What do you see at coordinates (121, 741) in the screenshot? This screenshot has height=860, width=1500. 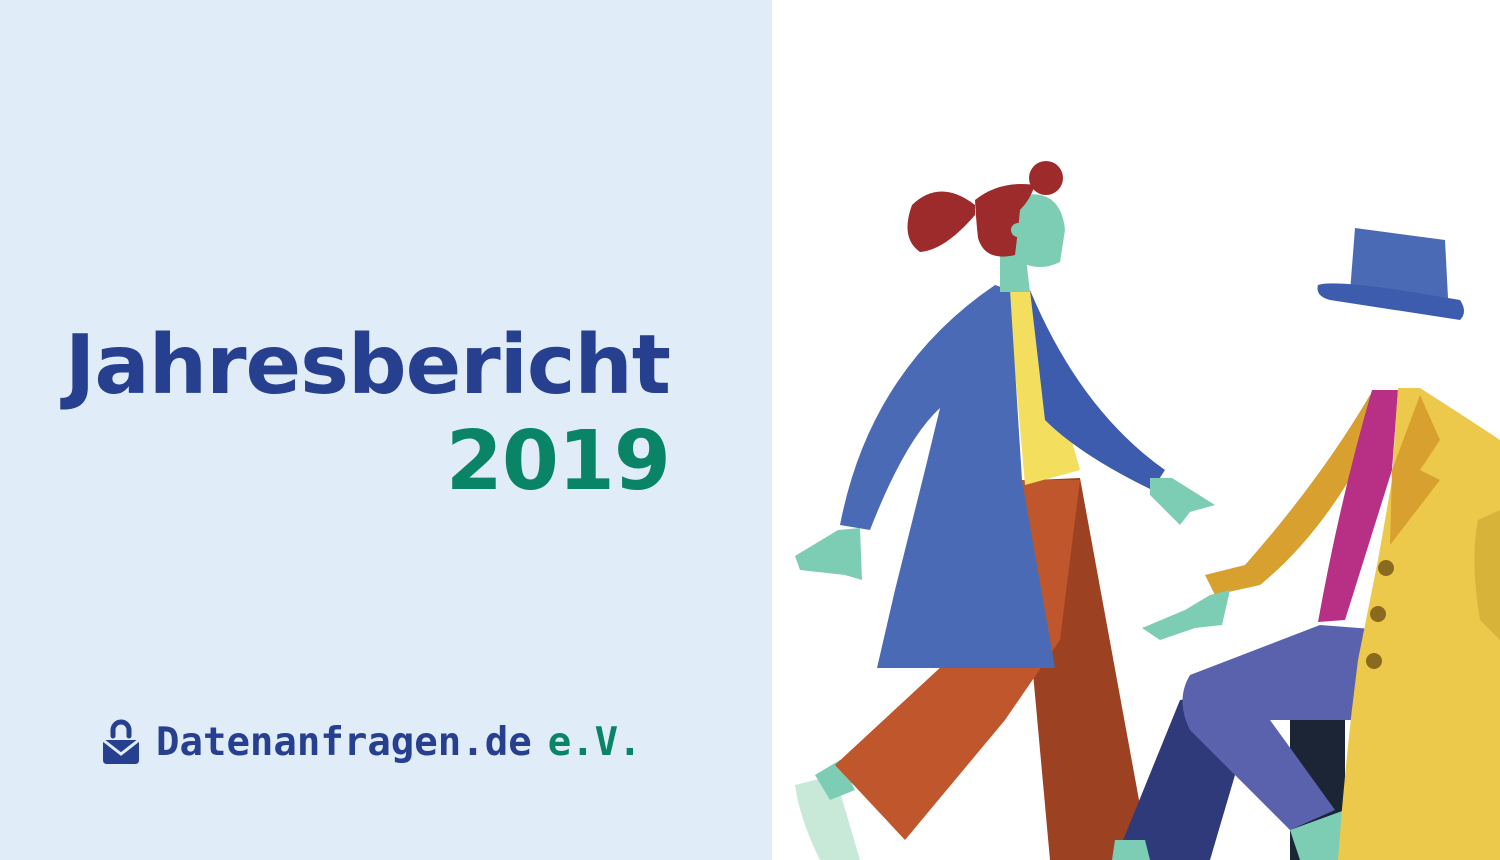 I see `bag-lock-icon` at bounding box center [121, 741].